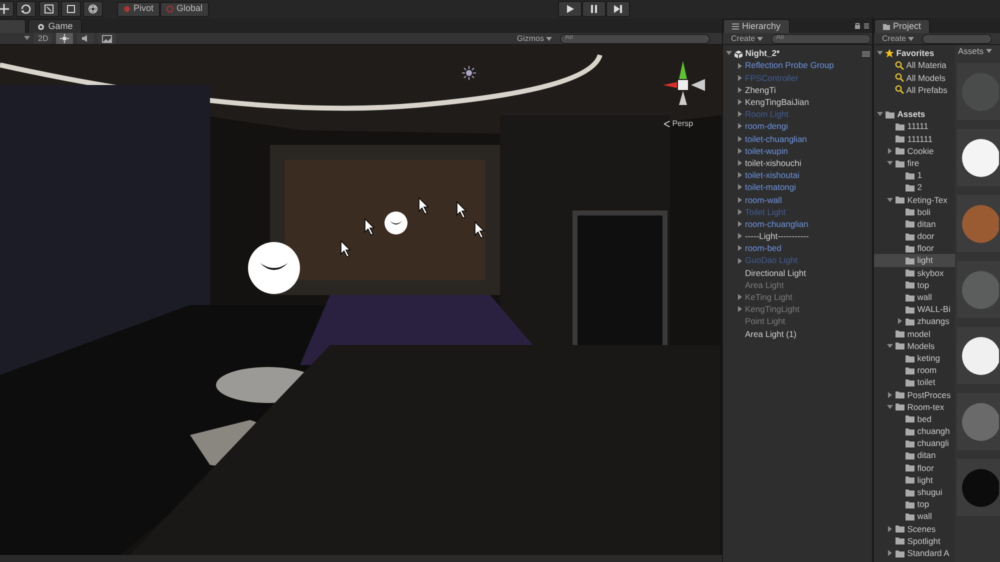 The height and width of the screenshot is (562, 1000). What do you see at coordinates (915, 53) in the screenshot?
I see `folder-item: Favorites` at bounding box center [915, 53].